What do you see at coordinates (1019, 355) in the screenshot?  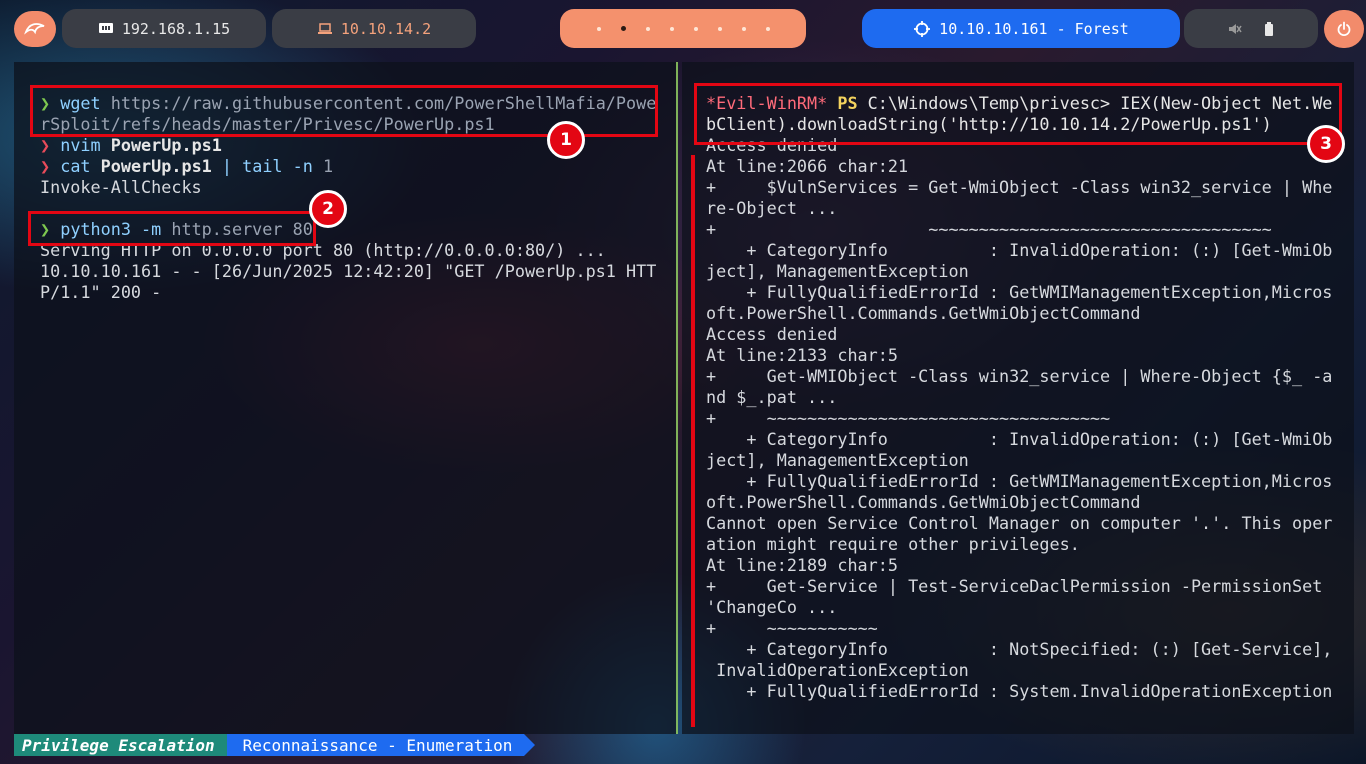 I see `right-terminal-line: At line:2133 char:5` at bounding box center [1019, 355].